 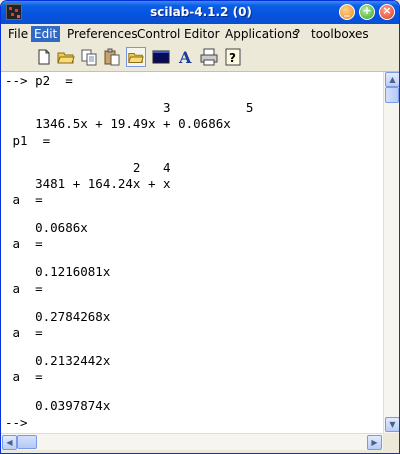 What do you see at coordinates (391, 252) in the screenshot?
I see `vertical-scrollbar: ▲ ▼` at bounding box center [391, 252].